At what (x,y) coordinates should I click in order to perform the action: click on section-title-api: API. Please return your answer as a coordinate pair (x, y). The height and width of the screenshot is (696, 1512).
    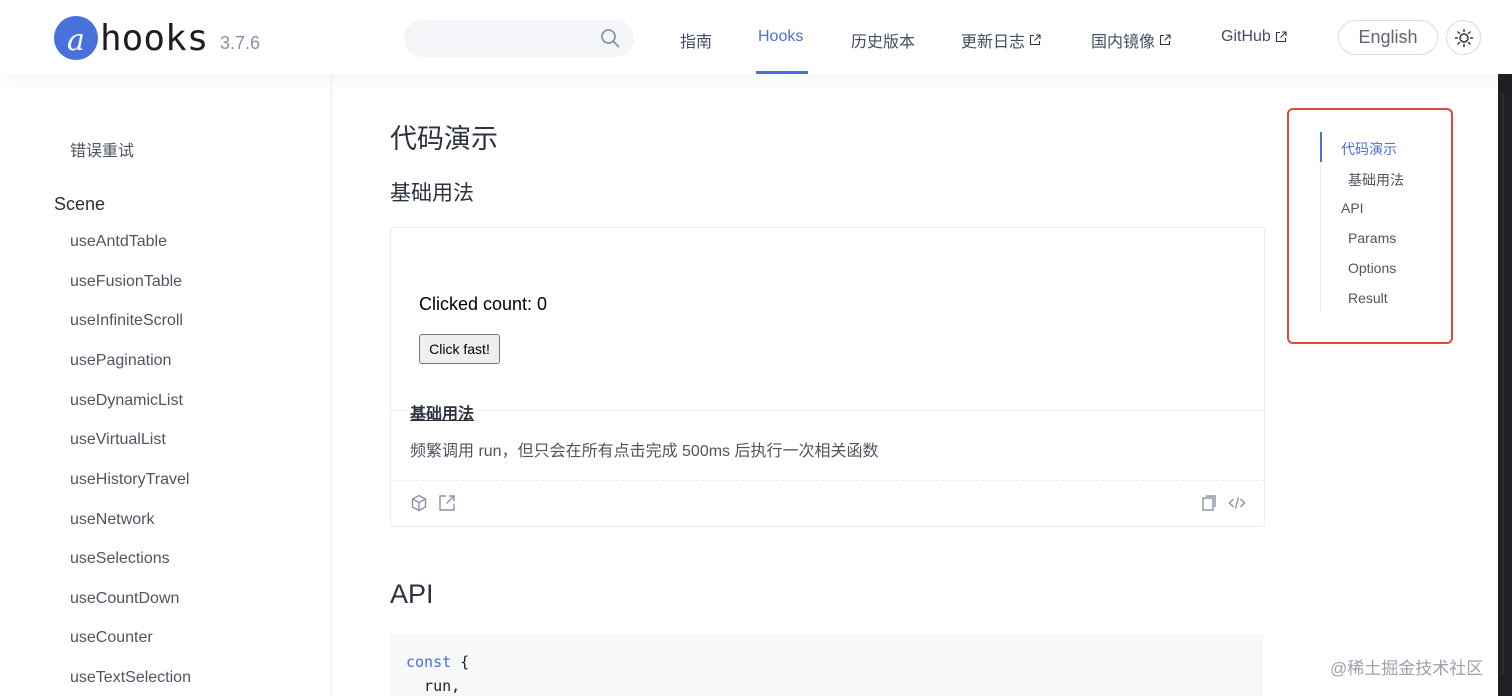
    Looking at the image, I should click on (412, 594).